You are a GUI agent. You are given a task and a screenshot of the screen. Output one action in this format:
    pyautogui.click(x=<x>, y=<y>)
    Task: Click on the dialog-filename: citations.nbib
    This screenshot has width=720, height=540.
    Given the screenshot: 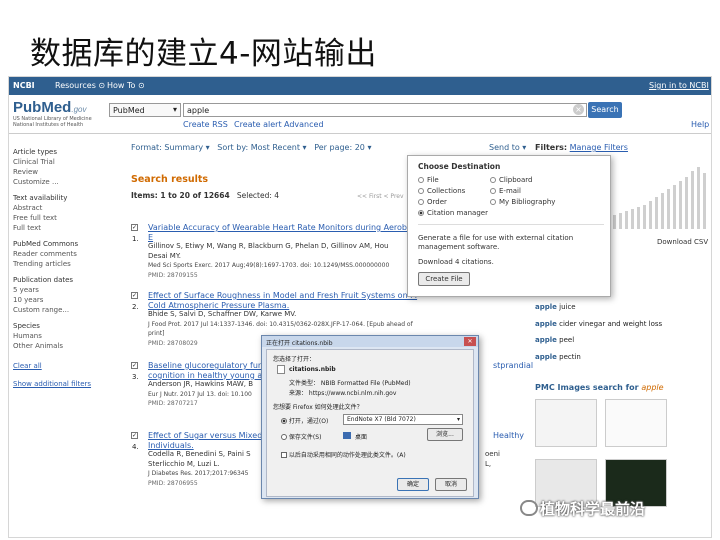 What is the action you would take?
    pyautogui.click(x=312, y=369)
    